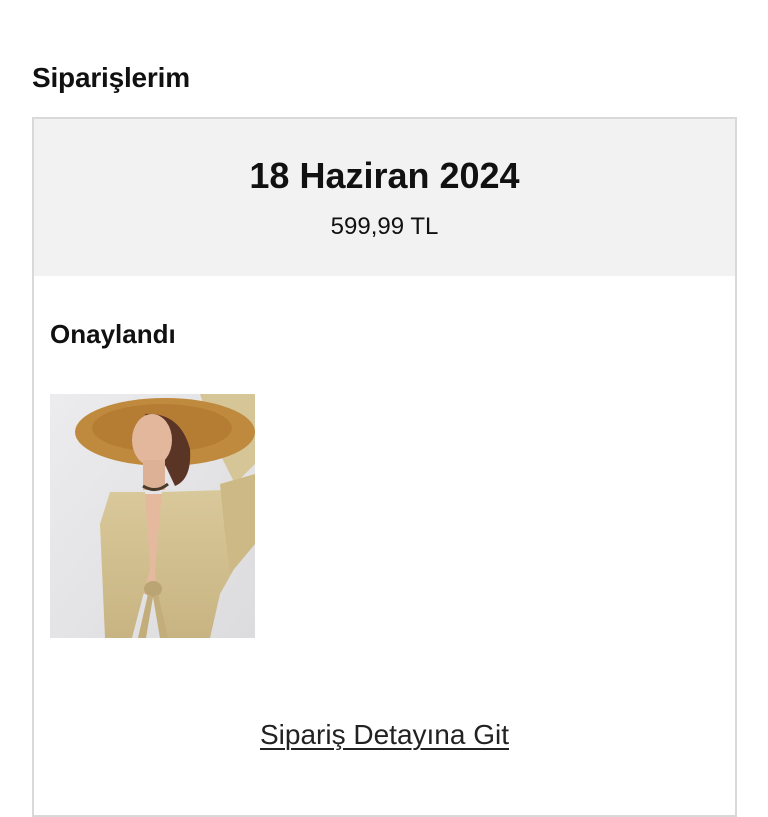 The height and width of the screenshot is (817, 768). I want to click on order-total: 599,99 TL, so click(384, 226).